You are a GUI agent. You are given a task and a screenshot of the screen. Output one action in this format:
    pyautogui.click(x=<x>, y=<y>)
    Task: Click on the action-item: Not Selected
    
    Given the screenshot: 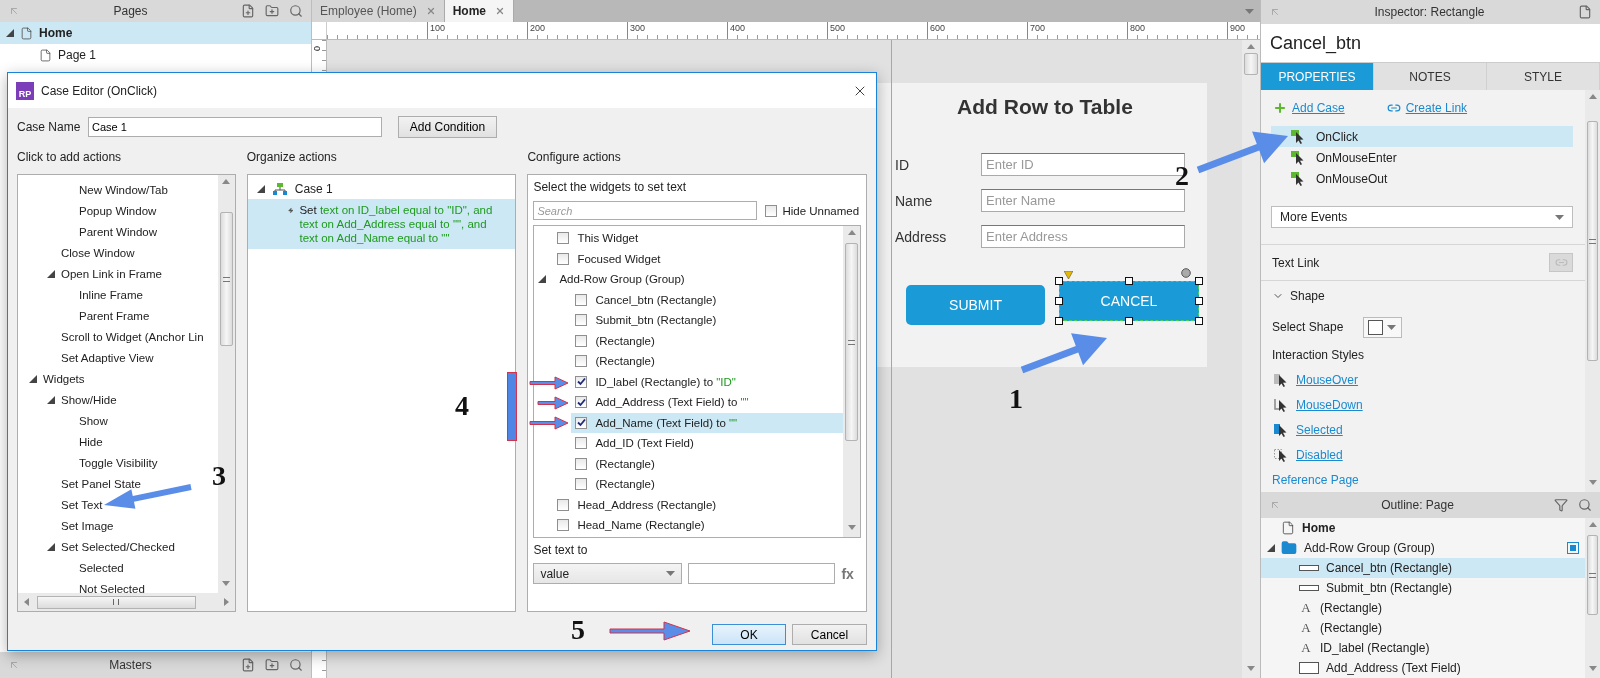 What is the action you would take?
    pyautogui.click(x=112, y=587)
    